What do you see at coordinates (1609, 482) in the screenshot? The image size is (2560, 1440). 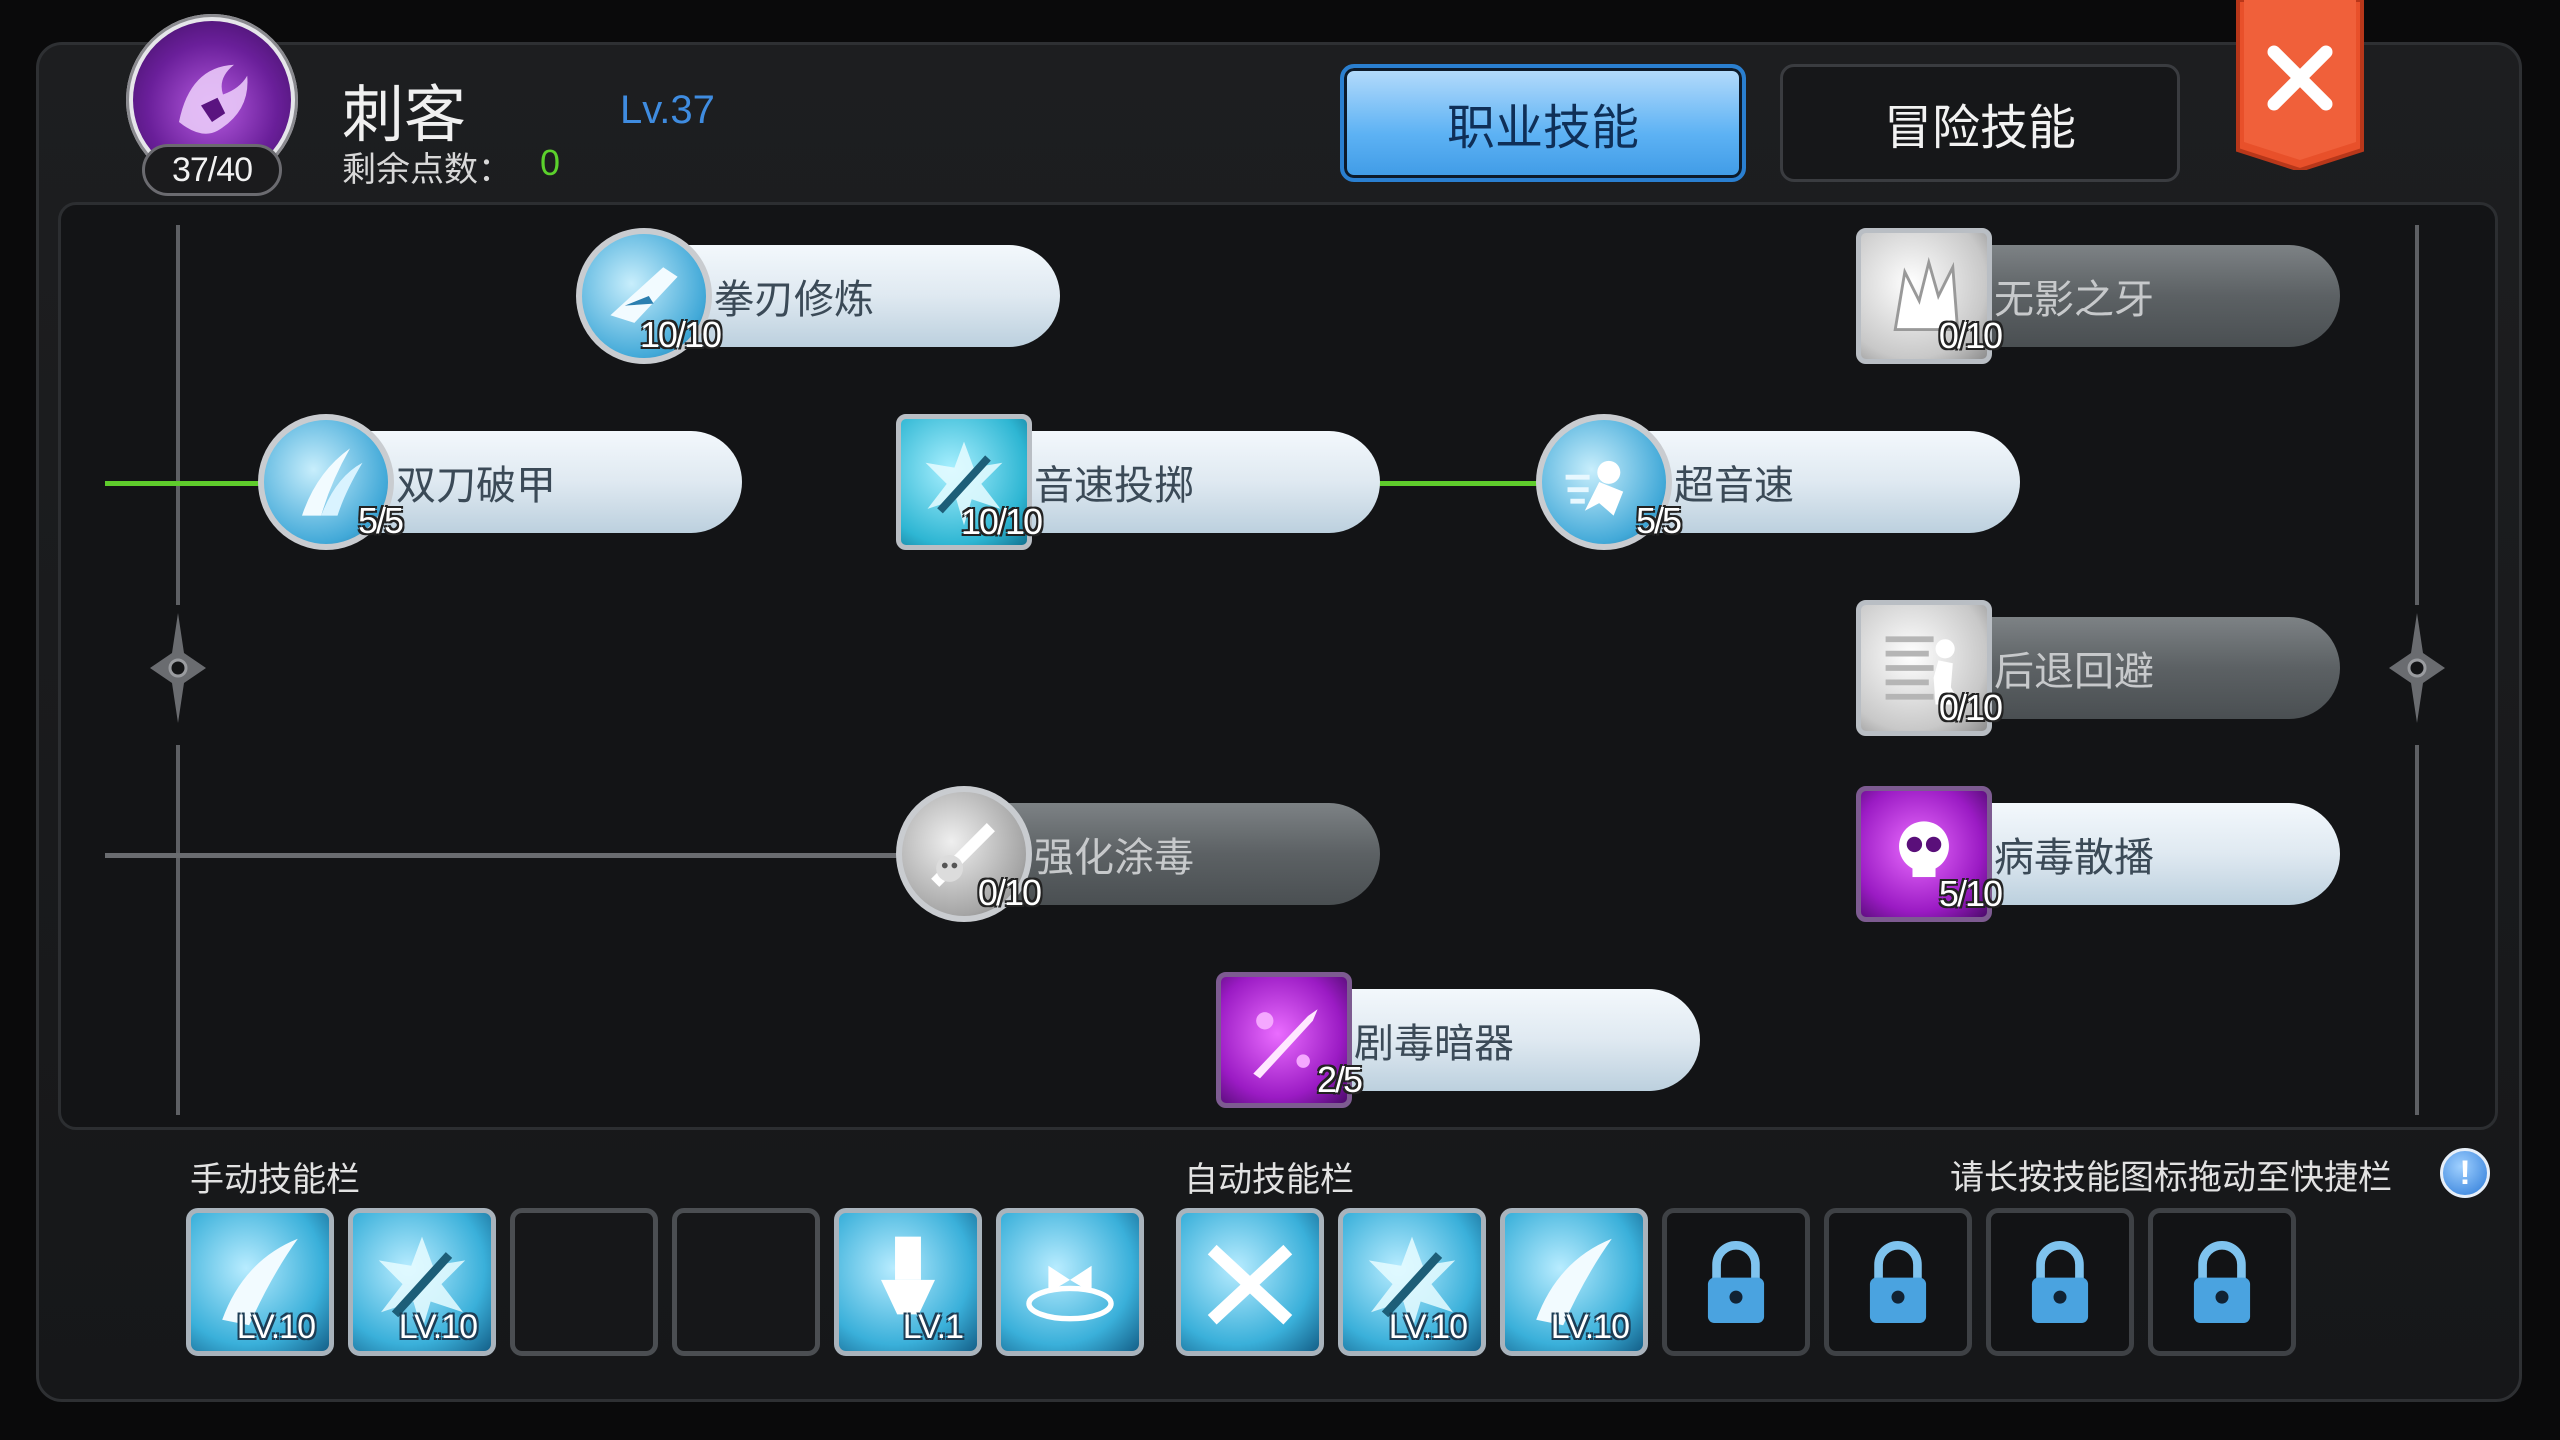 I see `supersonic-icon: 5/5` at bounding box center [1609, 482].